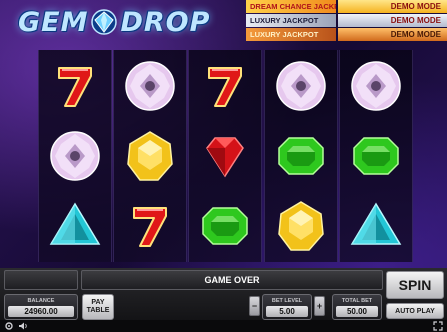 This screenshot has height=332, width=447. Describe the element at coordinates (291, 6) in the screenshot. I see `jackpot-label: DREAM CHANCE JACKPOT` at that location.